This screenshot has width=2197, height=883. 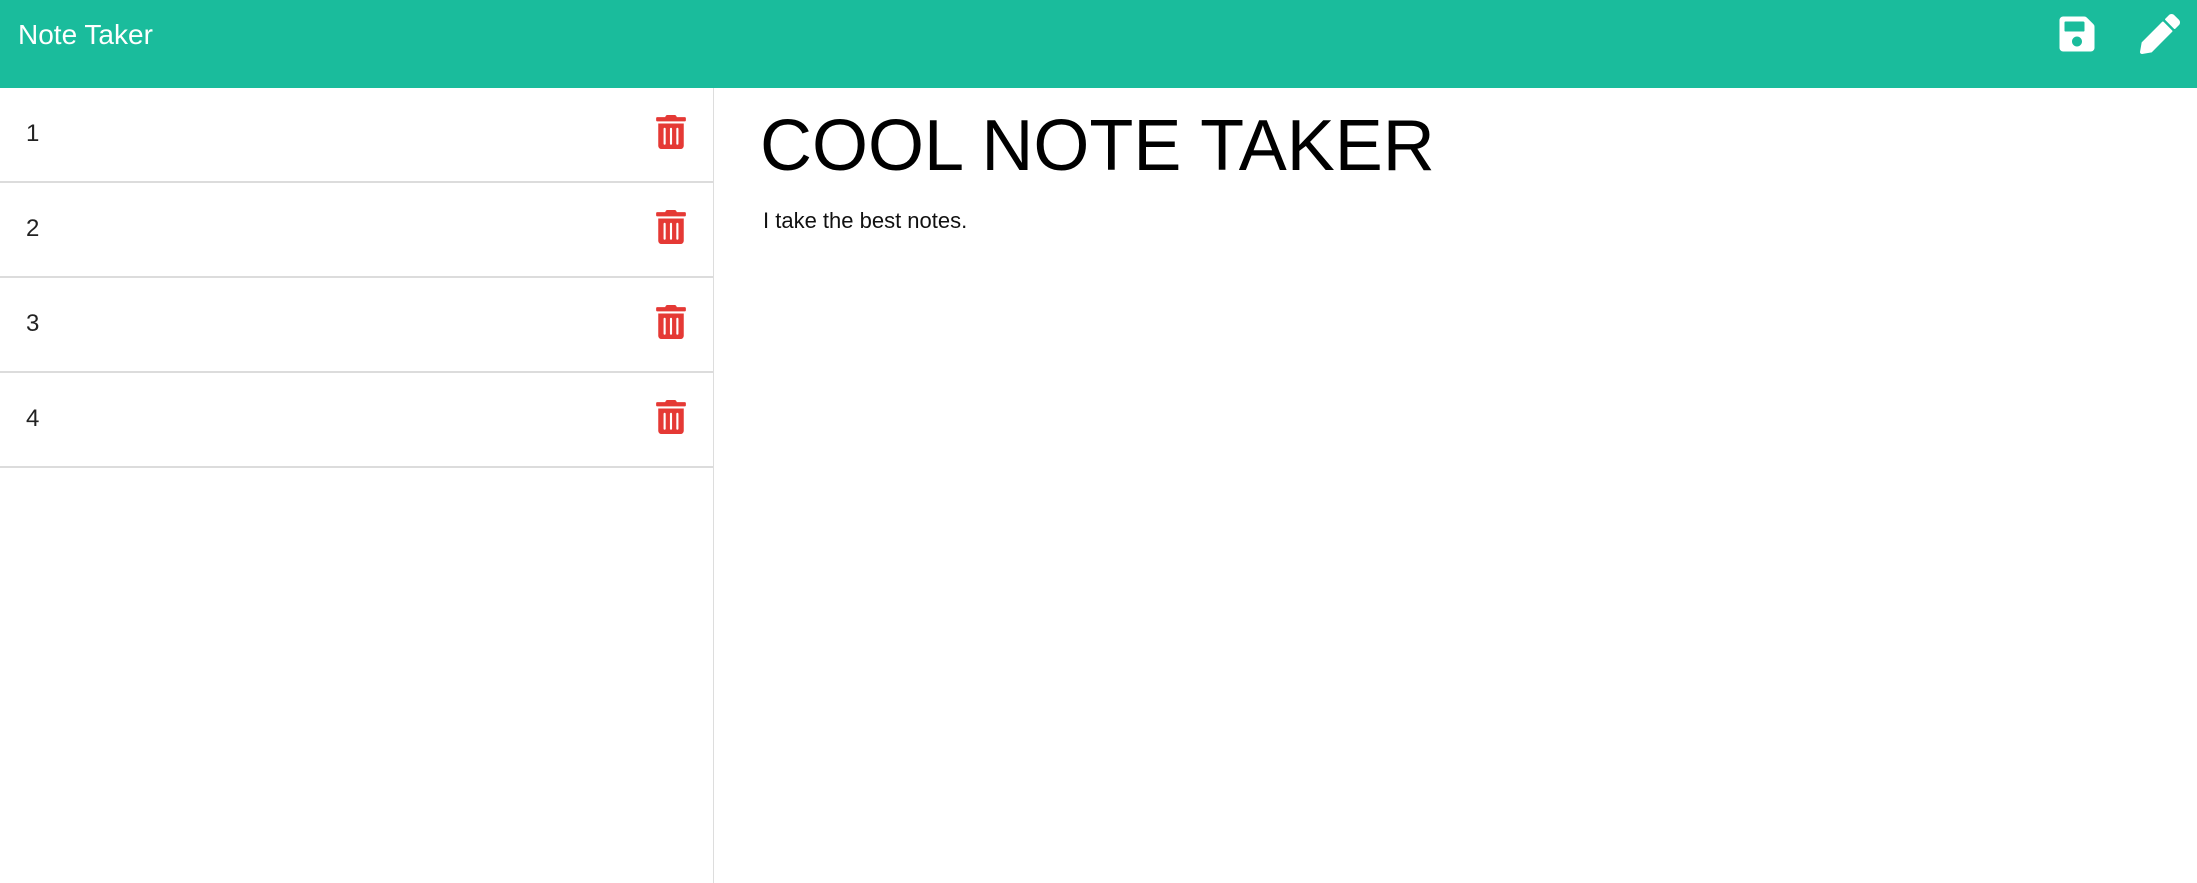 I want to click on note-list-item-title: 4, so click(x=32, y=419).